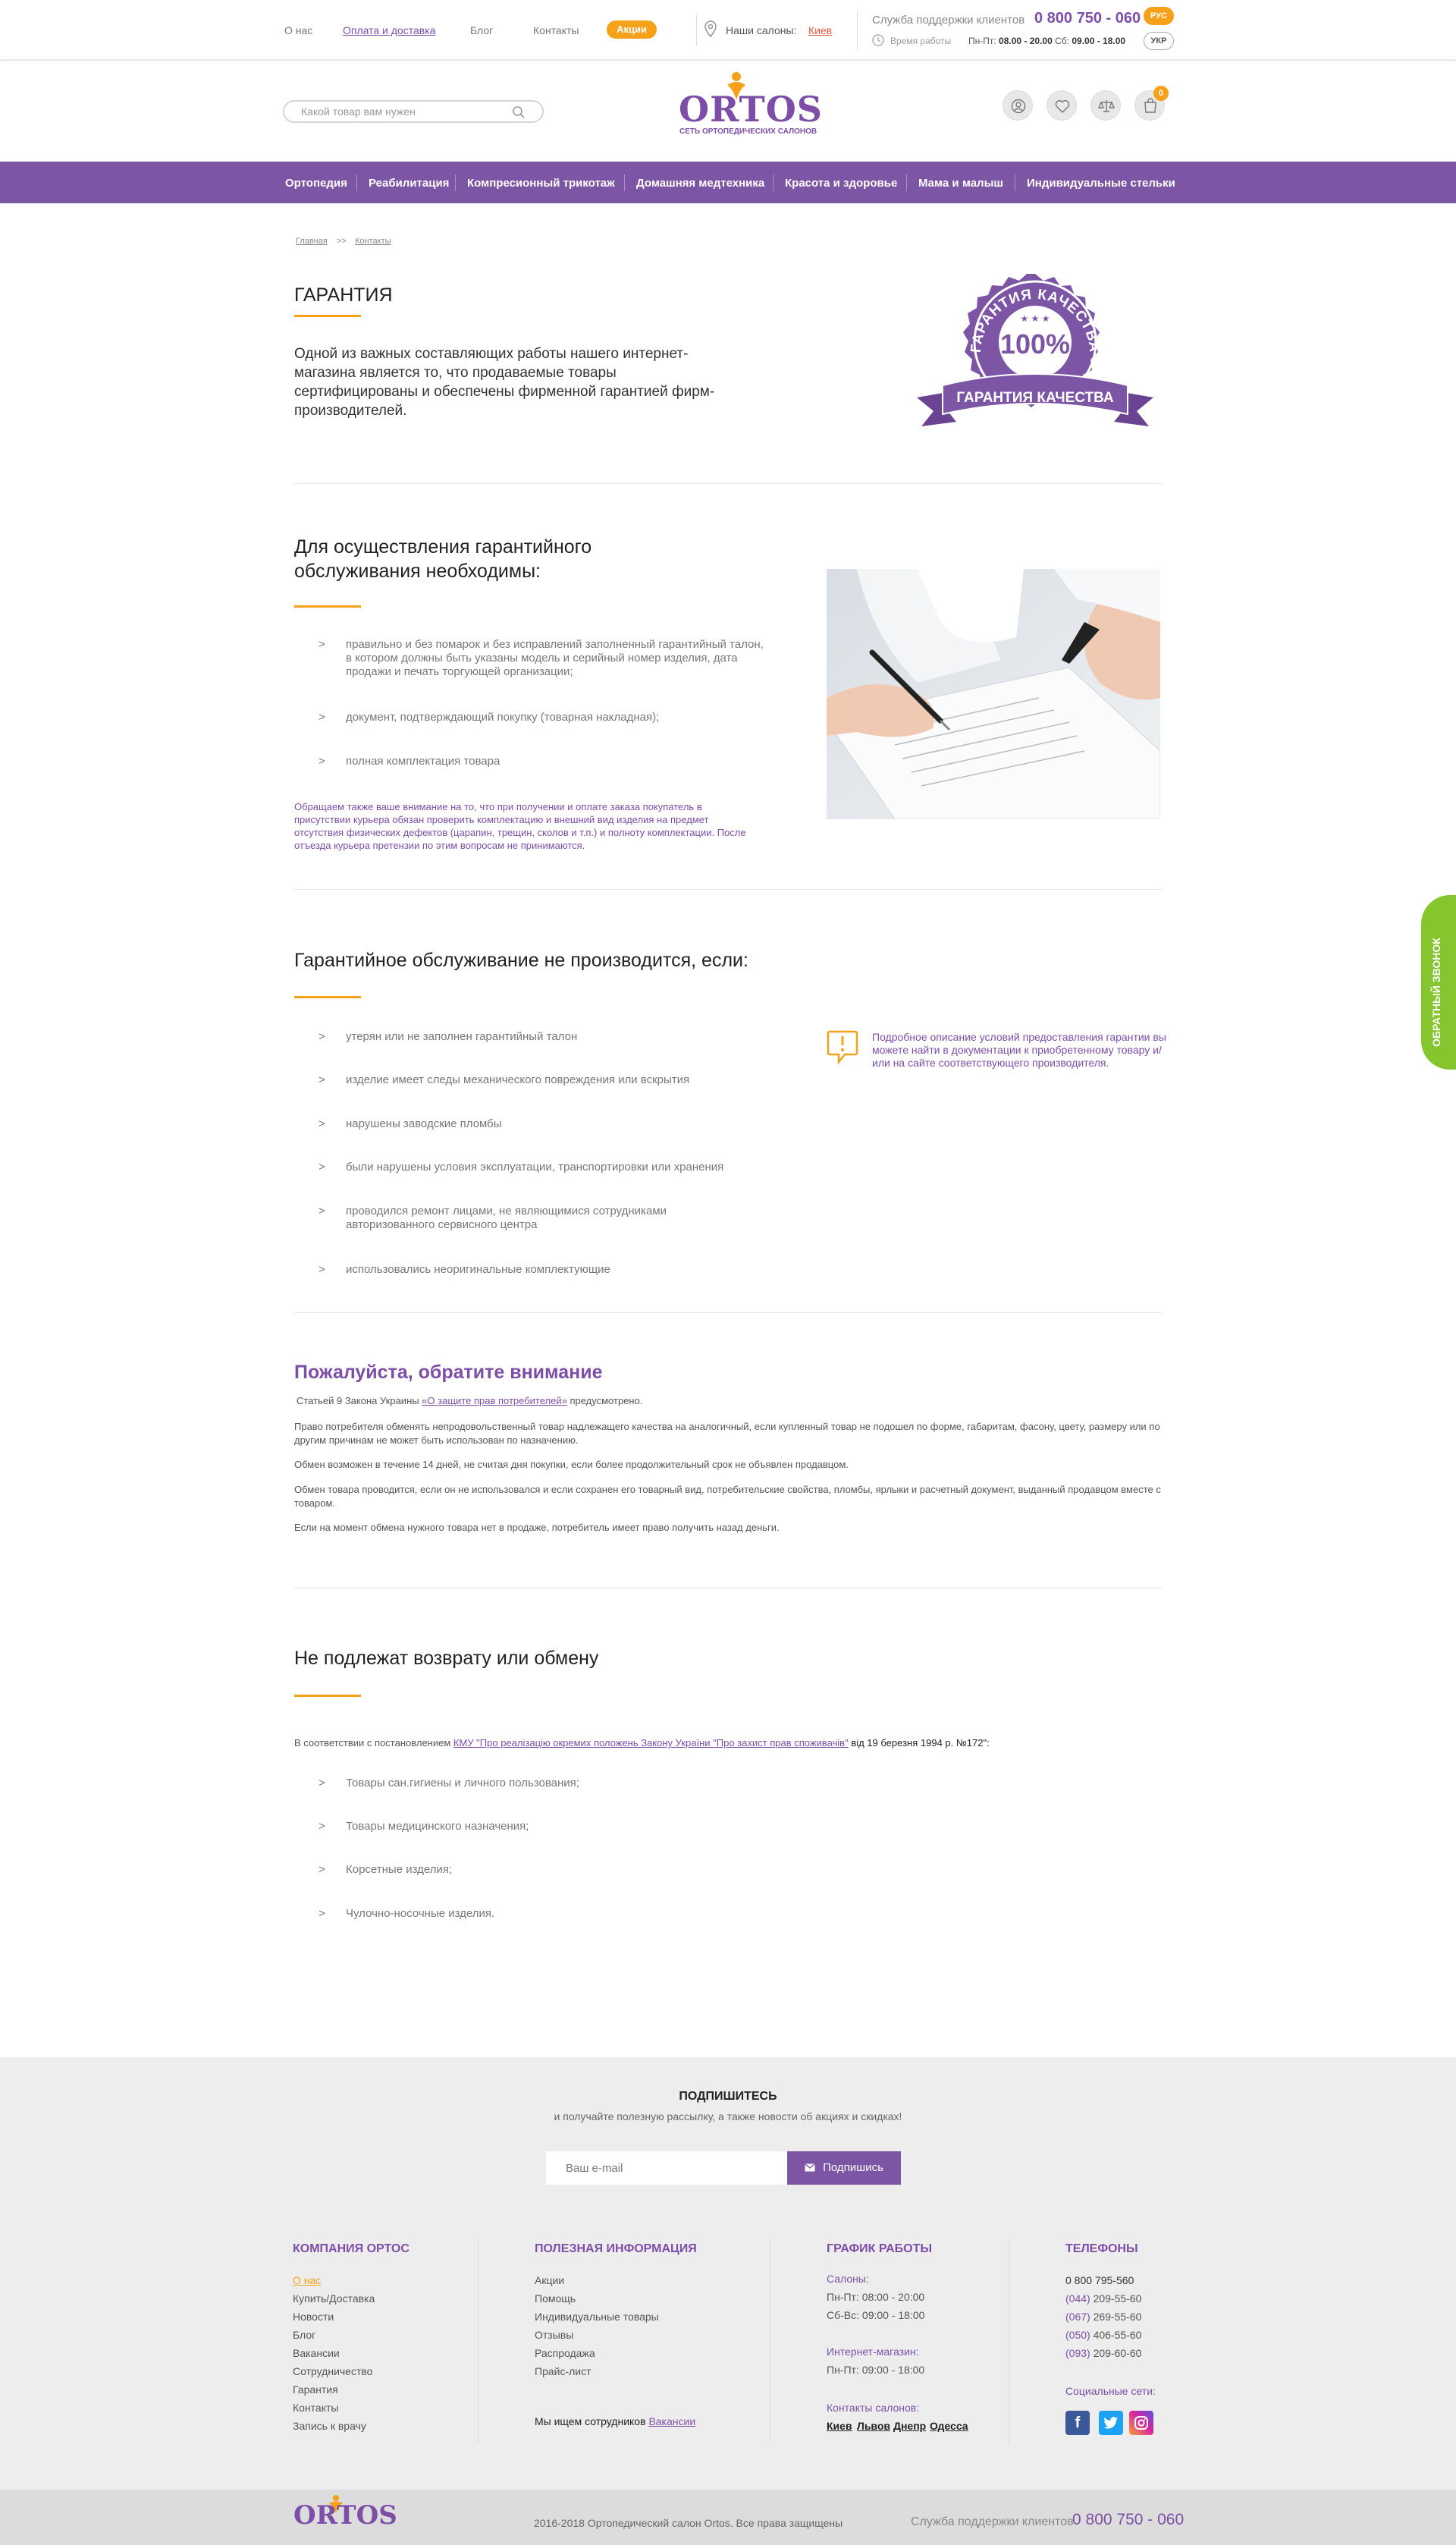 The image size is (1456, 2545). I want to click on bottom-support-phone: 0 800 750 - 060, so click(1128, 2520).